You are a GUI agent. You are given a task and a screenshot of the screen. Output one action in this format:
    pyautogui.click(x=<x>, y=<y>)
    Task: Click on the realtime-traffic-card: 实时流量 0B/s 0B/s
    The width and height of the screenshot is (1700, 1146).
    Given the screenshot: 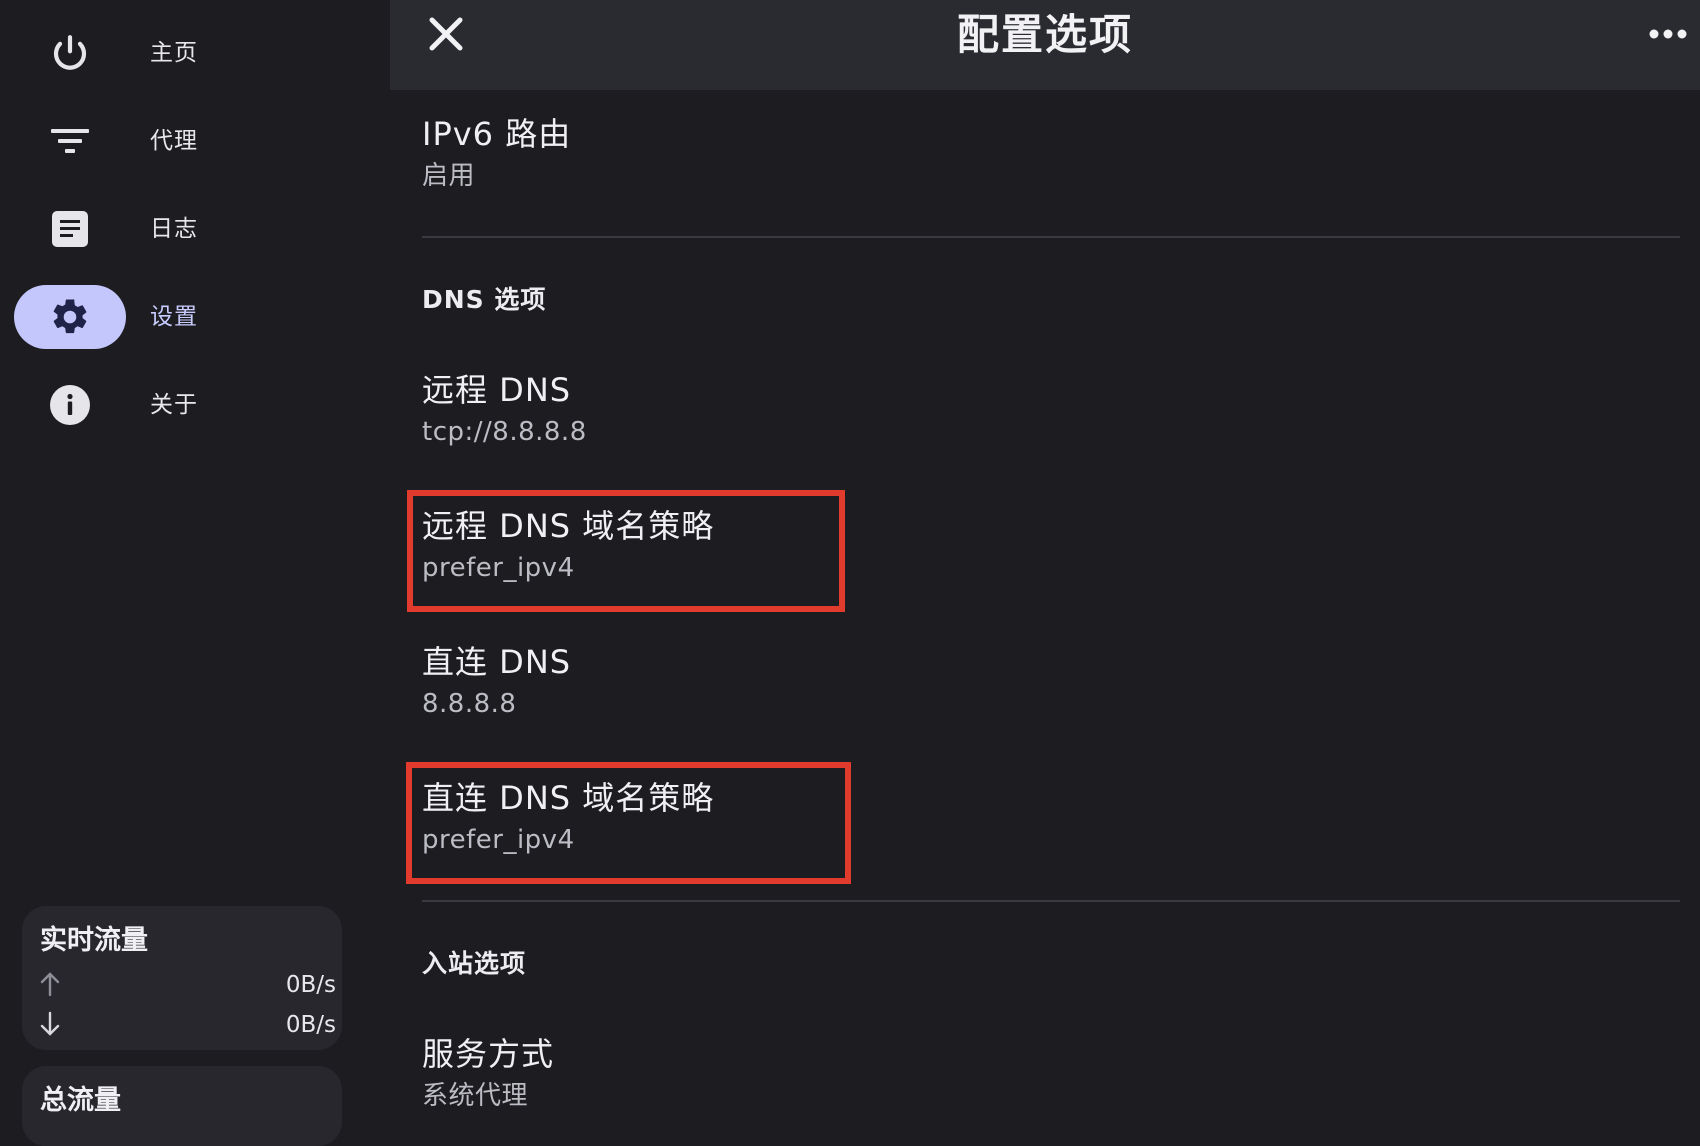 What is the action you would take?
    pyautogui.click(x=182, y=978)
    